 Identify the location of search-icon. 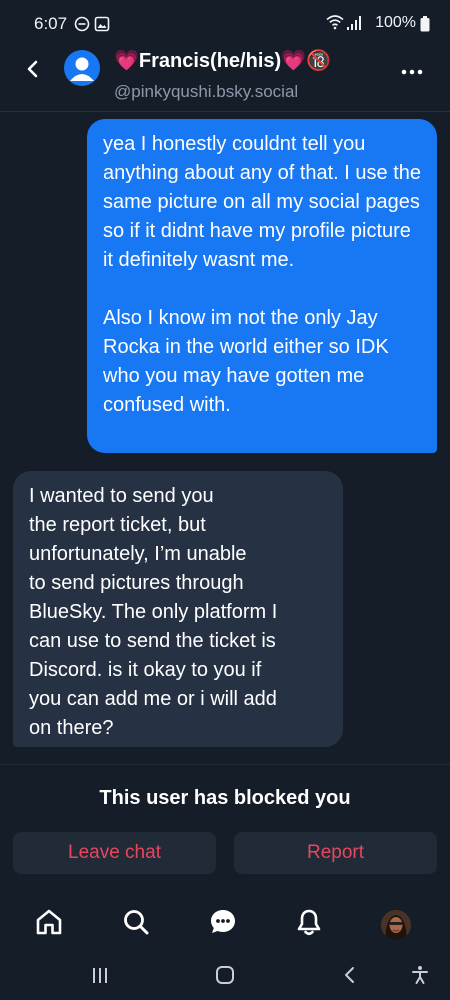
(136, 922).